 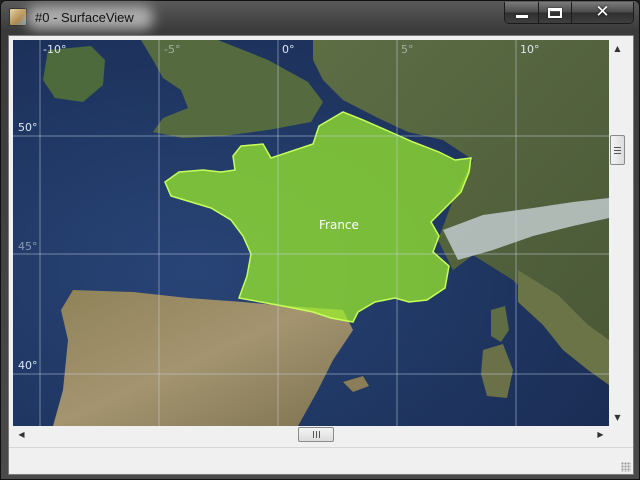 What do you see at coordinates (172, 49) in the screenshot?
I see `longitude-label: -5°` at bounding box center [172, 49].